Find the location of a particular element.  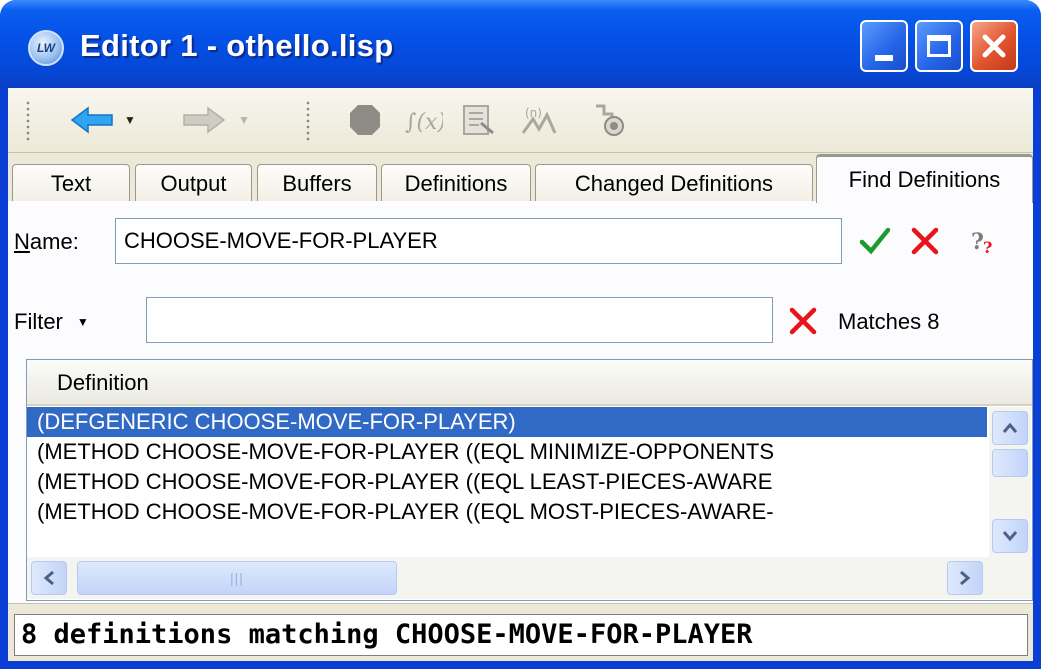

chevron-up-icon is located at coordinates (1010, 427).